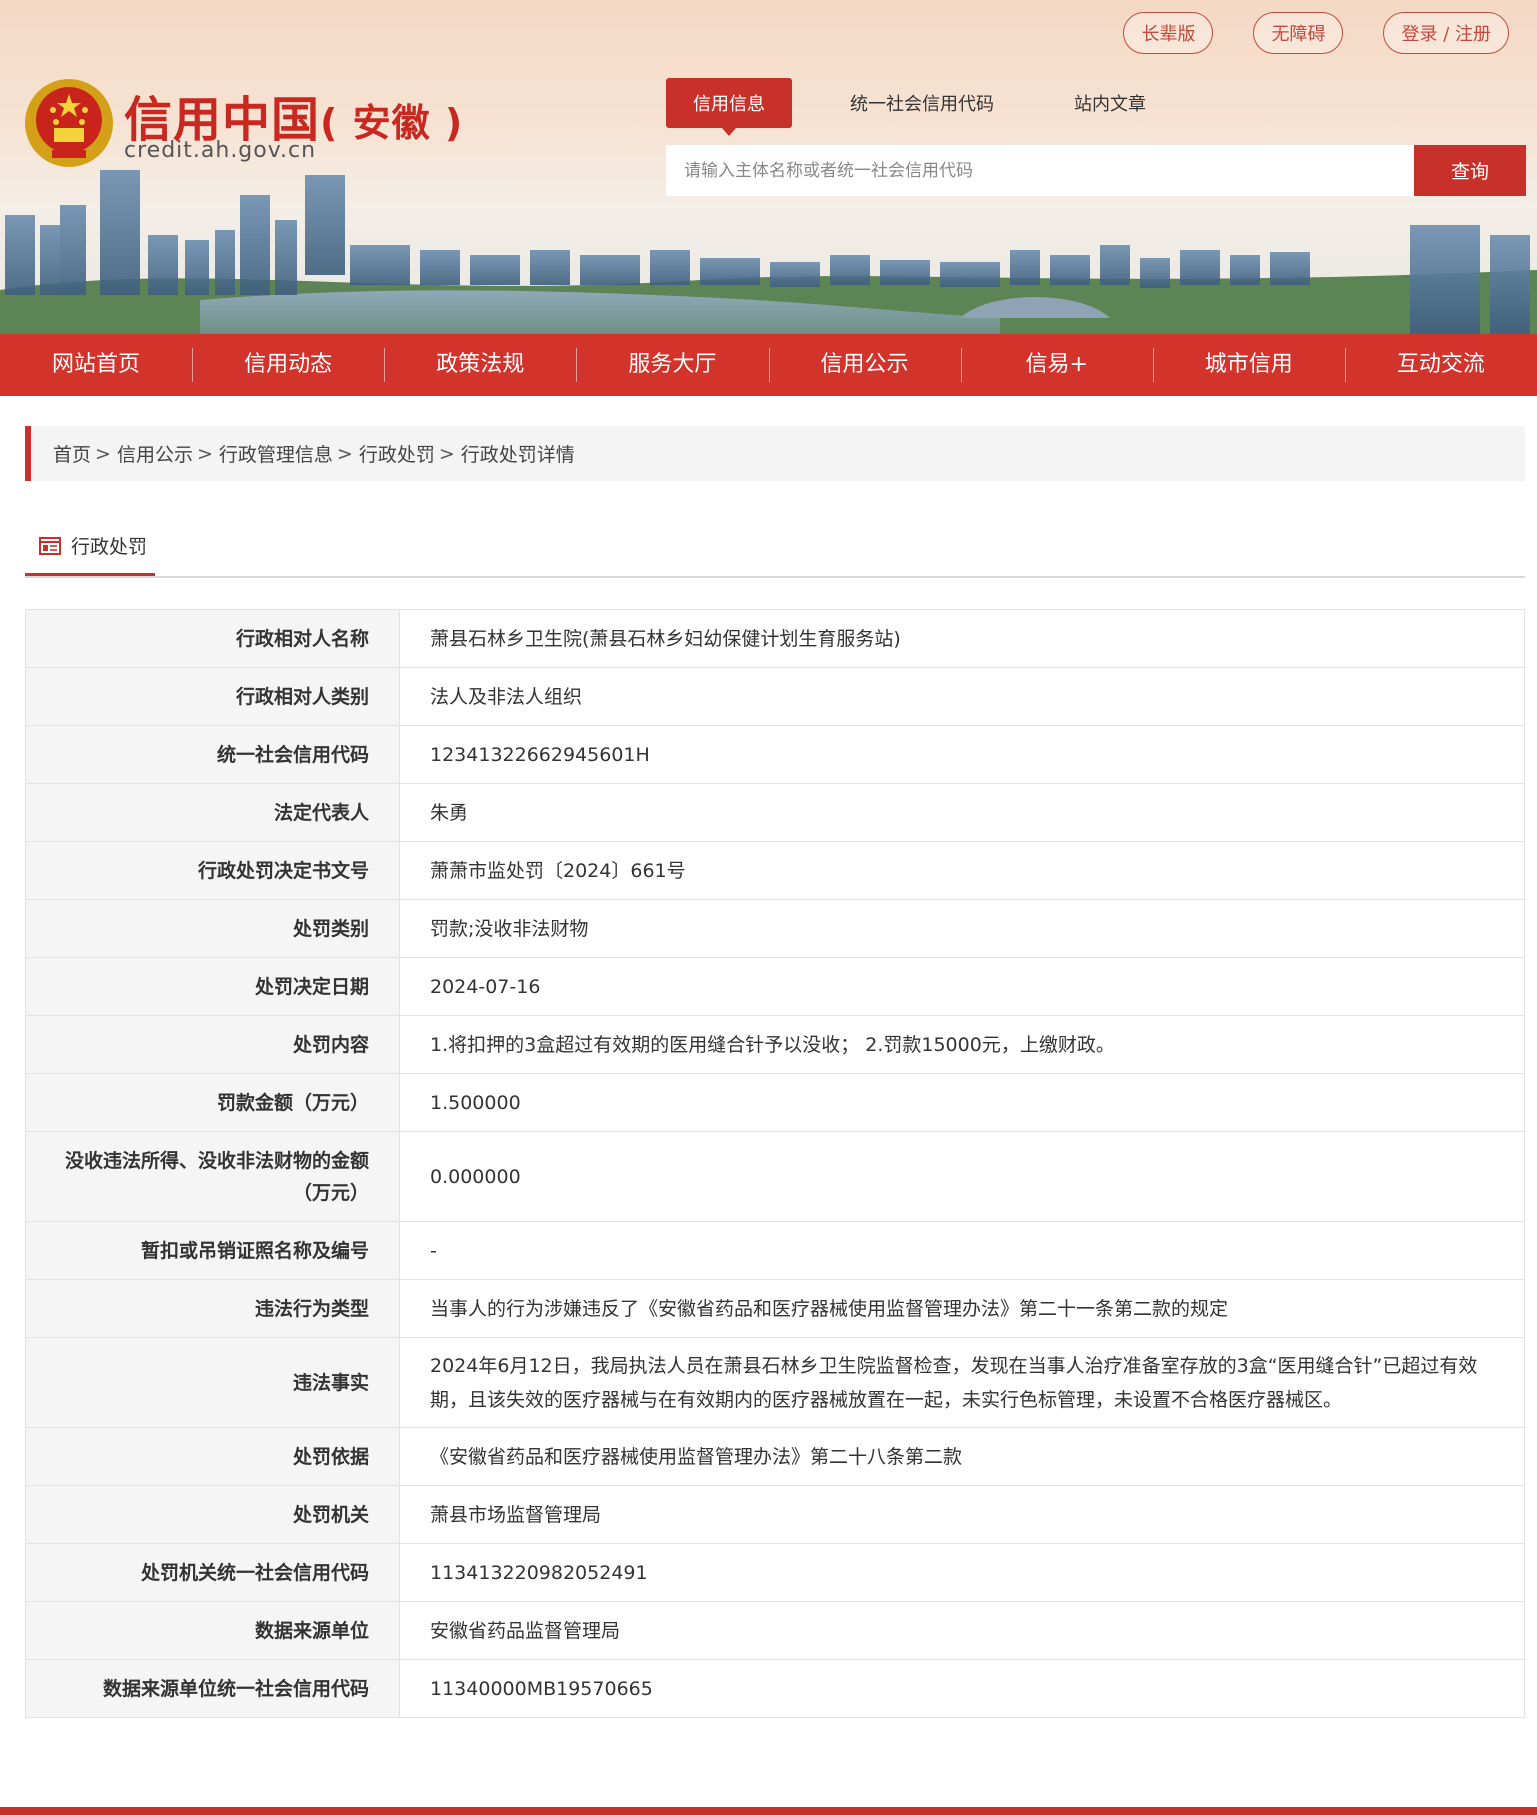 The image size is (1537, 1815). What do you see at coordinates (212, 812) in the screenshot?
I see `detail-label: 法定代表人` at bounding box center [212, 812].